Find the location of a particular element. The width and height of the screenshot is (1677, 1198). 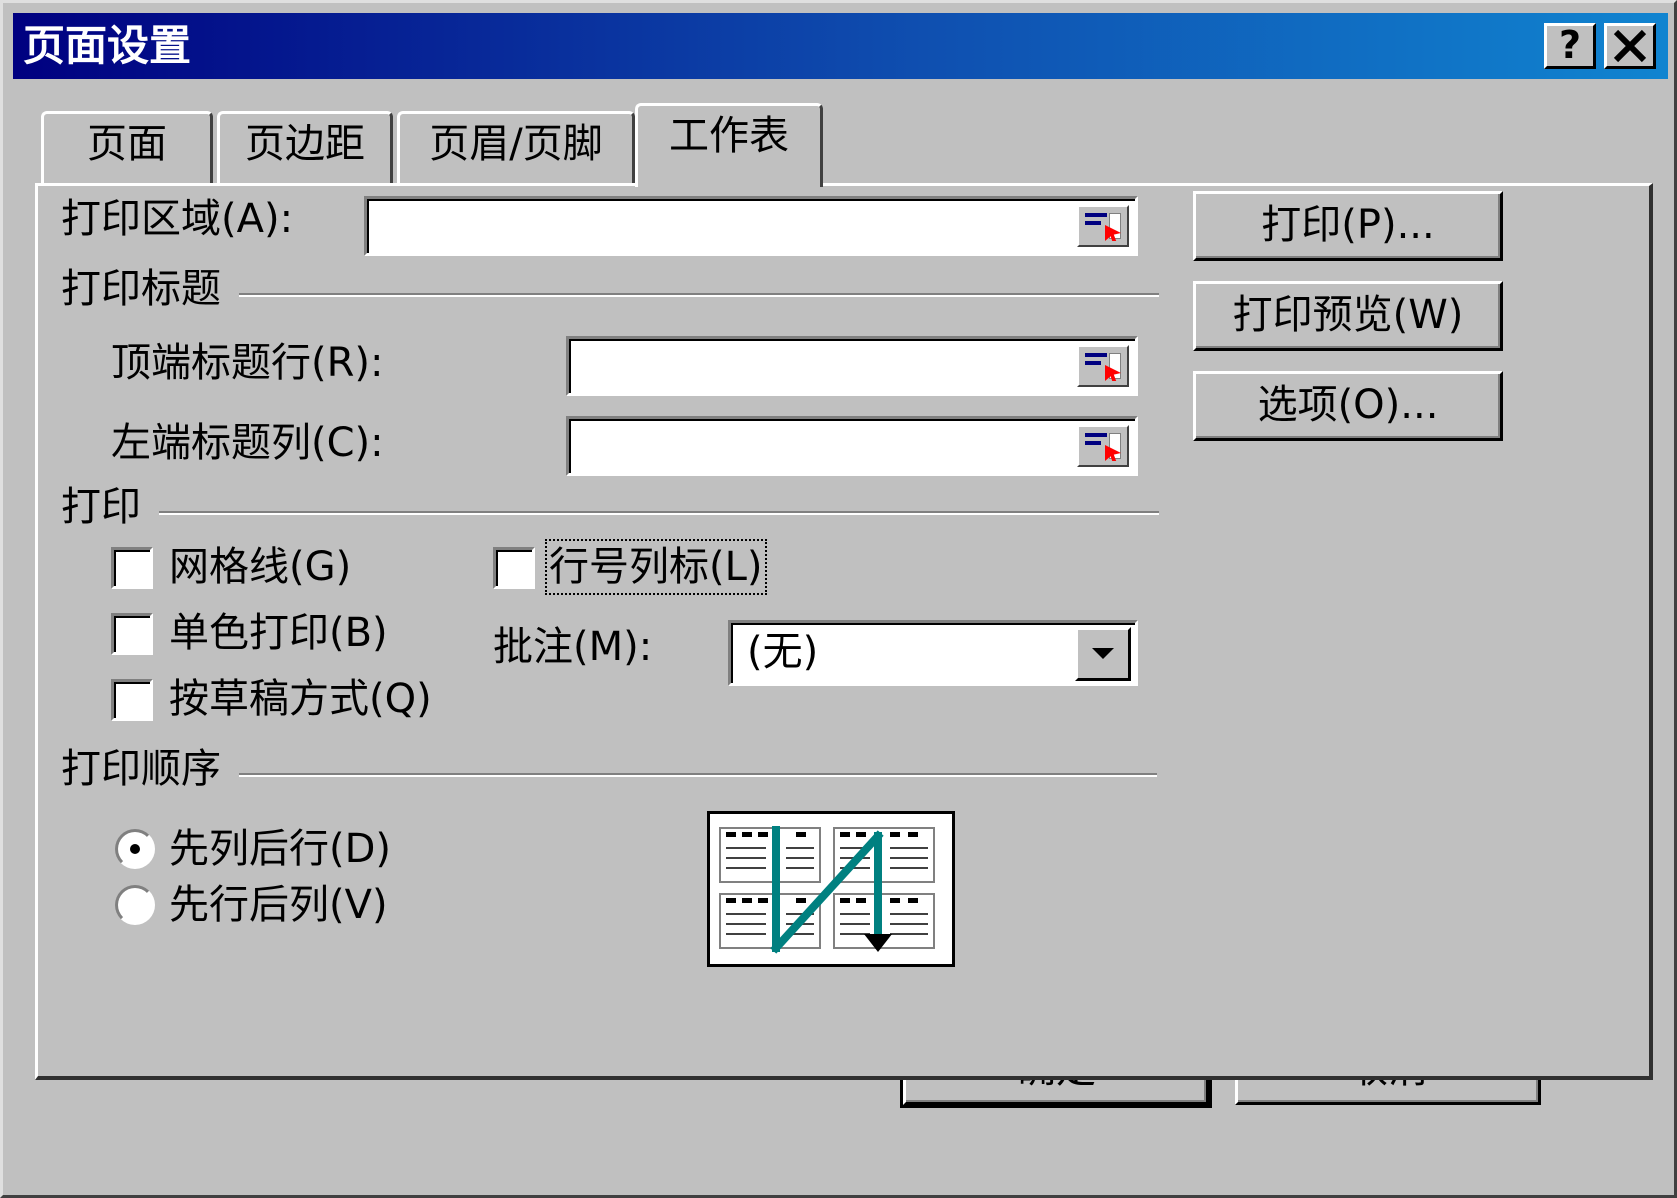

tab-page: 页面 is located at coordinates (127, 147).